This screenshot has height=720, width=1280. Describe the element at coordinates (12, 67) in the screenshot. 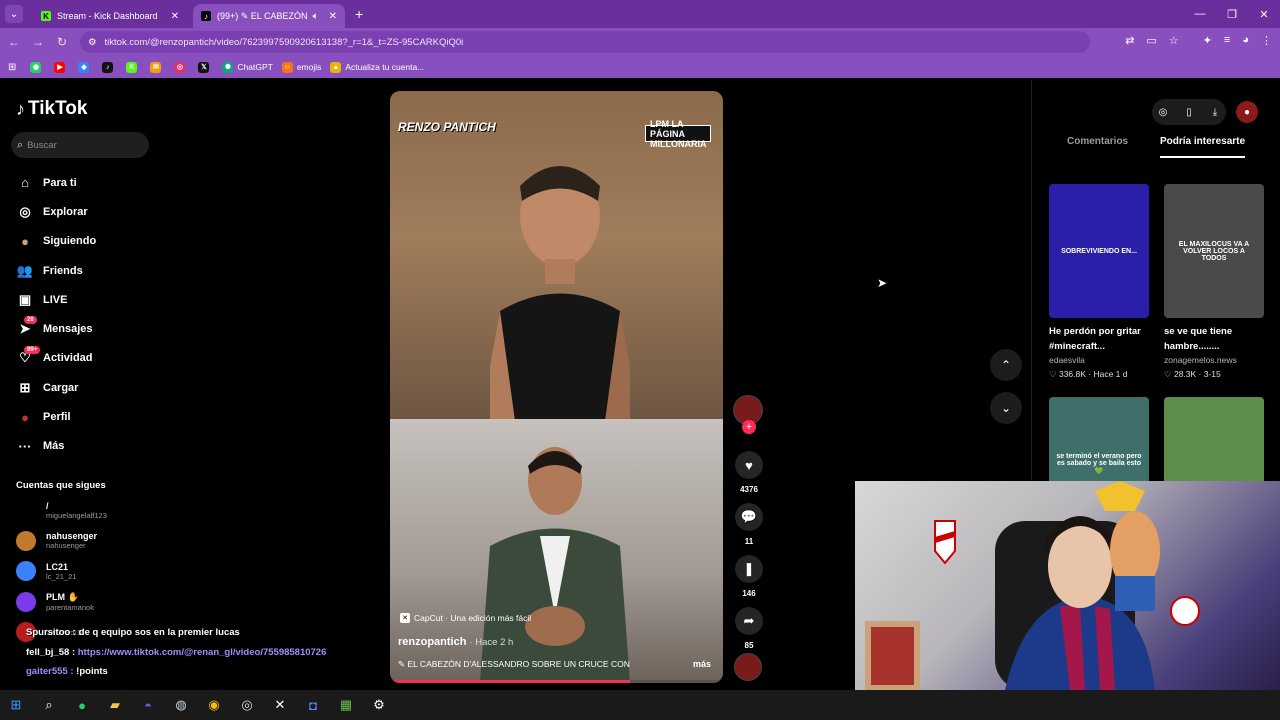

I see `apps-icon: ⊞` at that location.